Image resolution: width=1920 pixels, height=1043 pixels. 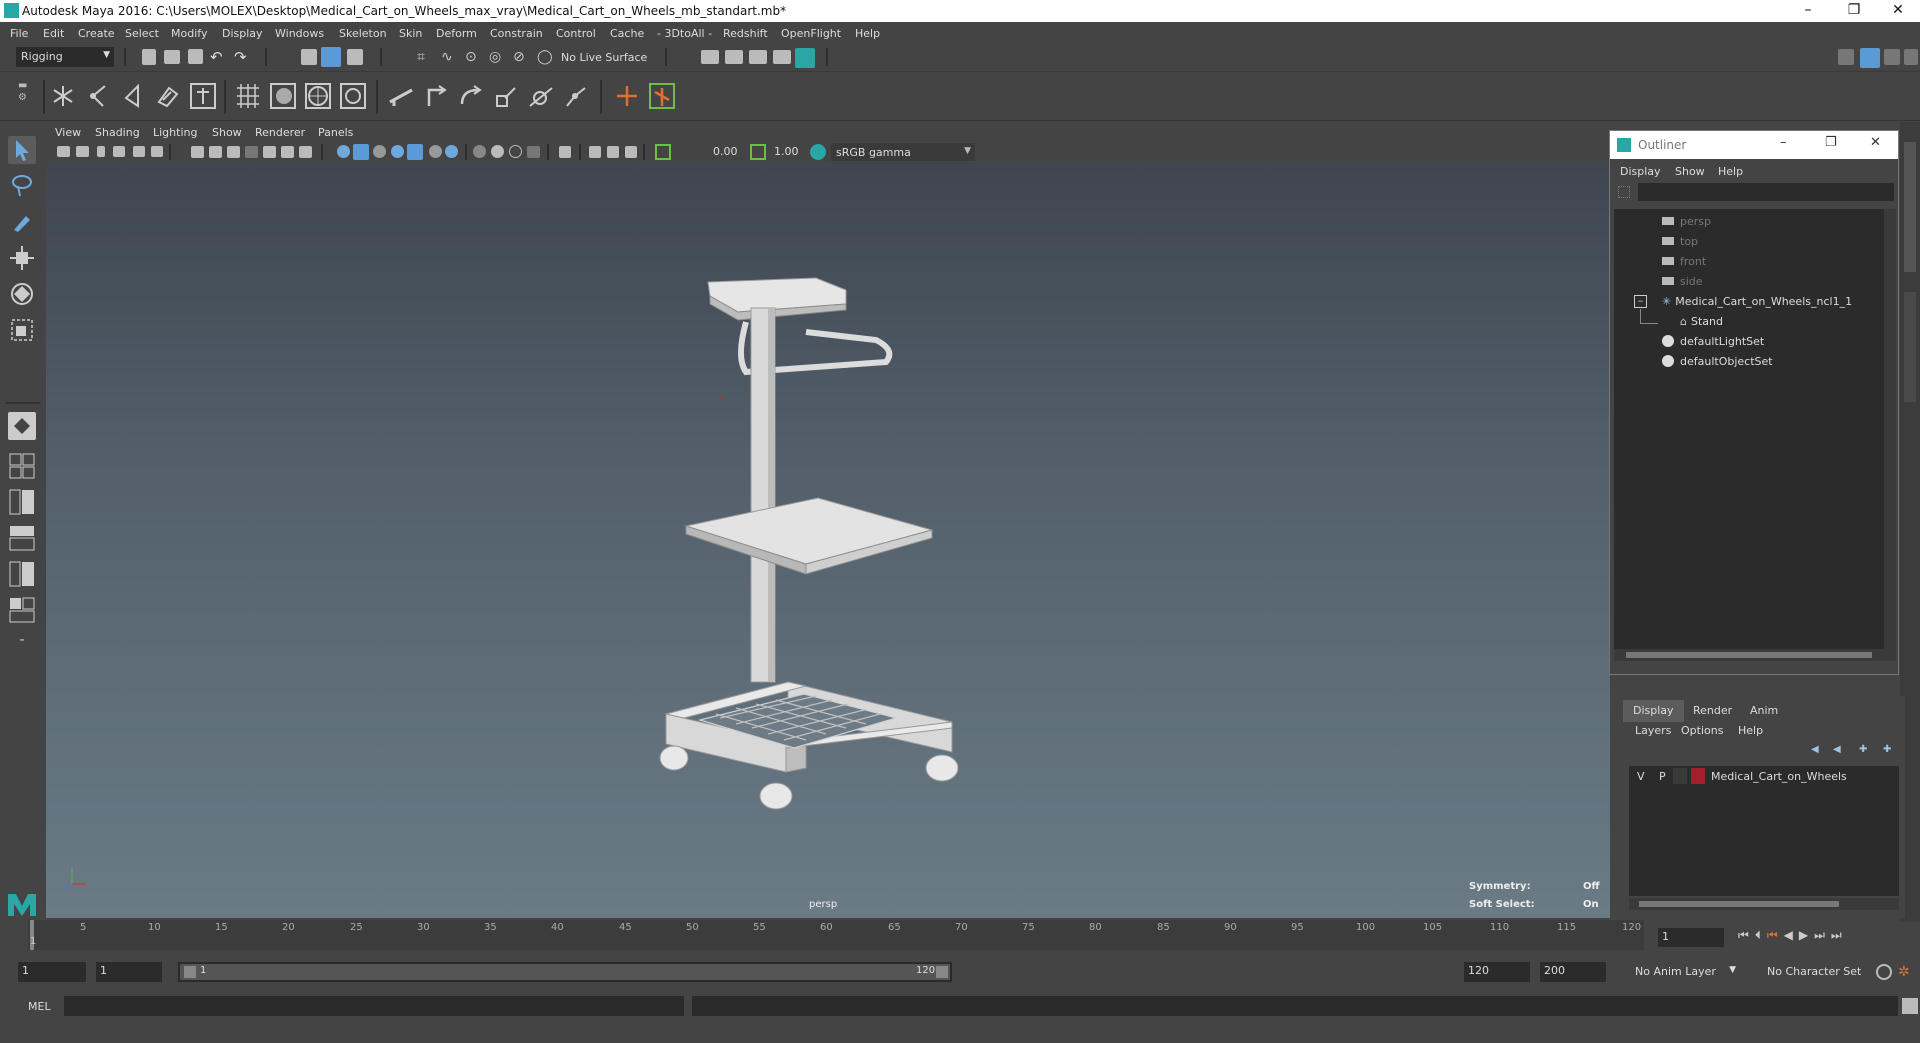 What do you see at coordinates (1822, 935) in the screenshot?
I see `step-forward-key-icon: ⏭` at bounding box center [1822, 935].